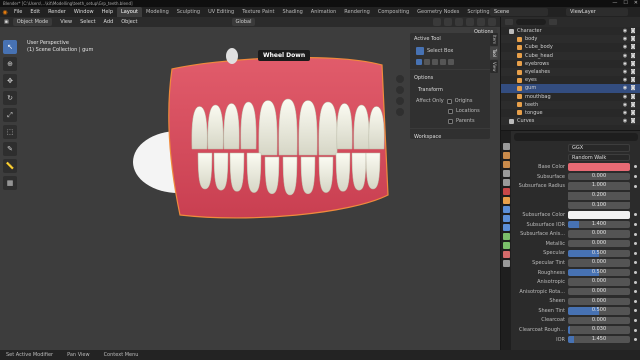 The height and width of the screenshot is (360, 640). What do you see at coordinates (506, 254) in the screenshot?
I see `material-tab-icon` at bounding box center [506, 254].